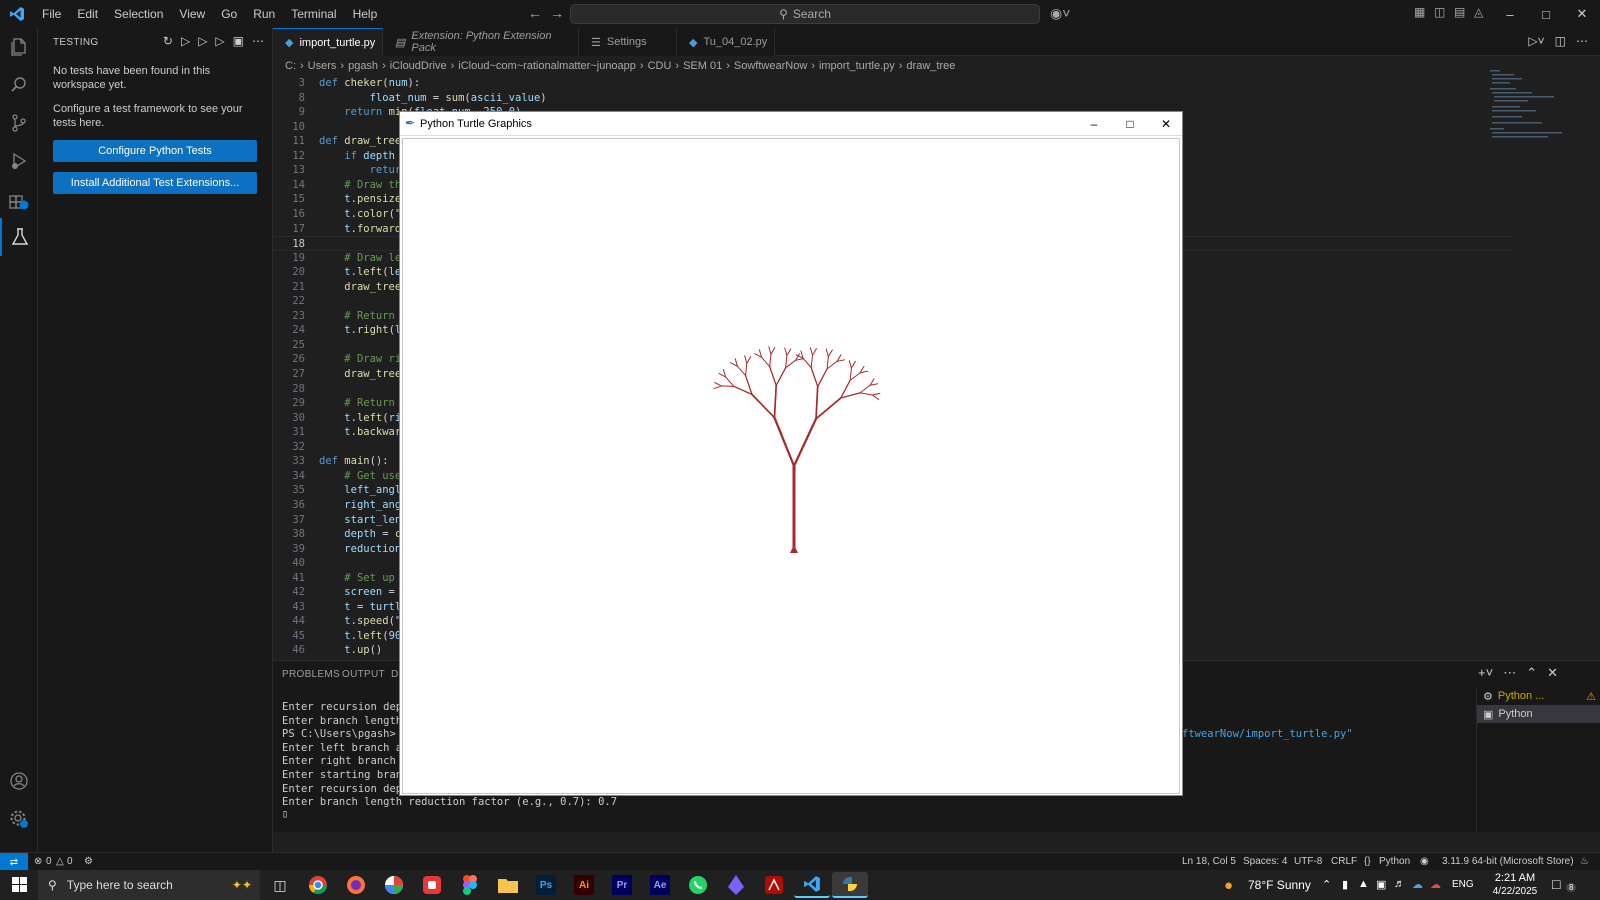 This screenshot has height=900, width=1600. Describe the element at coordinates (51, 14) in the screenshot. I see `menu-file: File` at that location.